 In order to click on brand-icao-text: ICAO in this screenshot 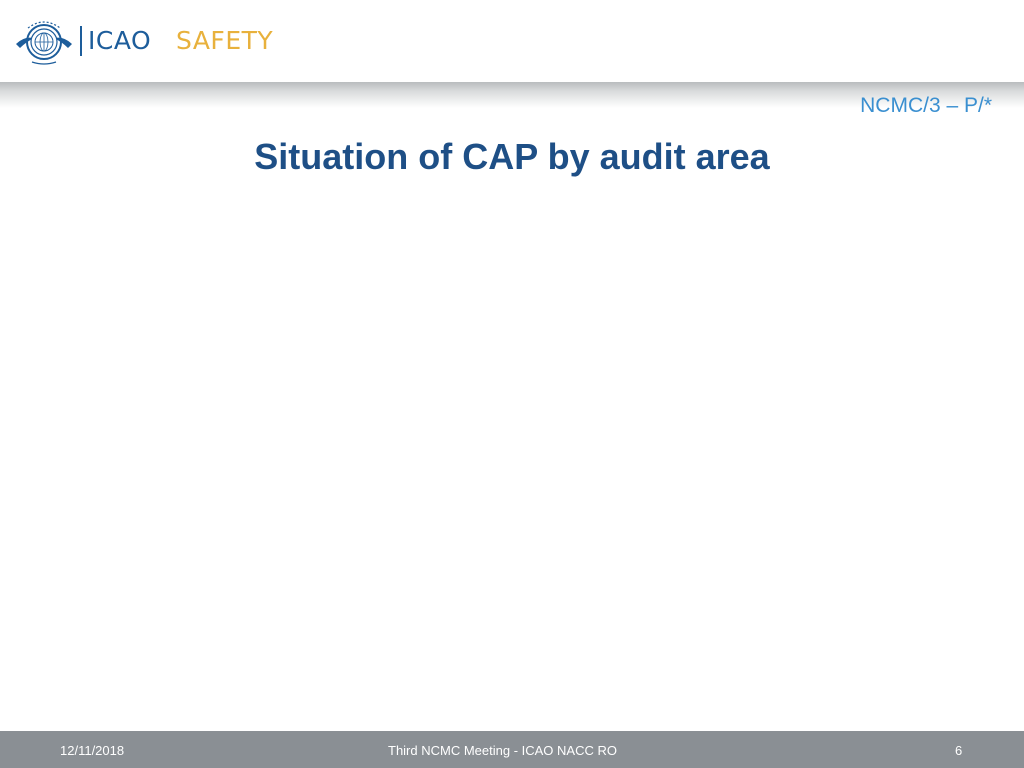, I will do `click(120, 40)`.